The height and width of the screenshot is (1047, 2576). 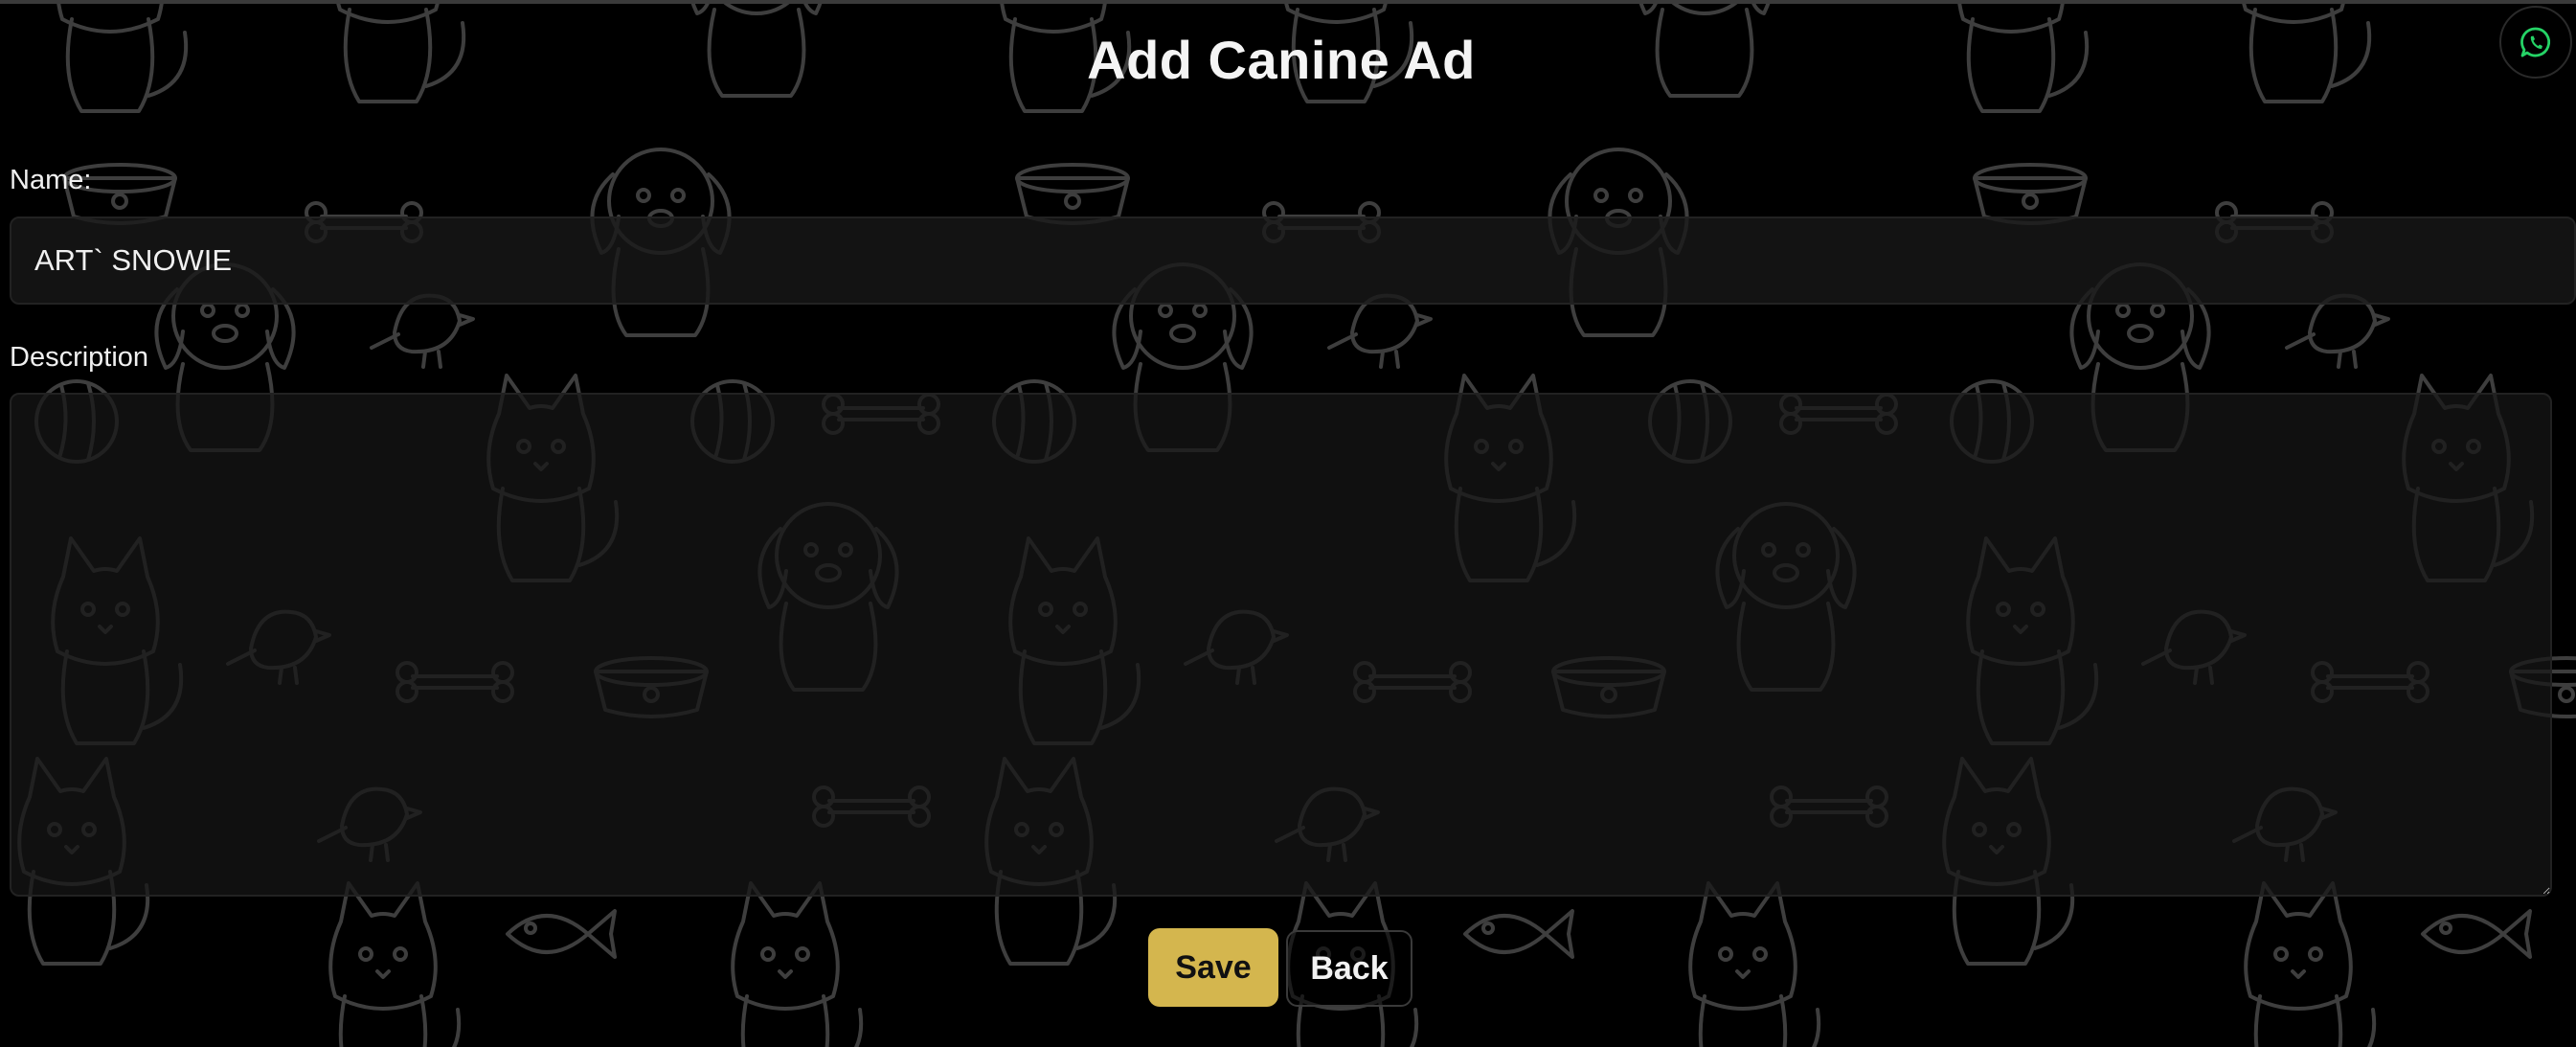 I want to click on save-button: Save, so click(x=1213, y=968).